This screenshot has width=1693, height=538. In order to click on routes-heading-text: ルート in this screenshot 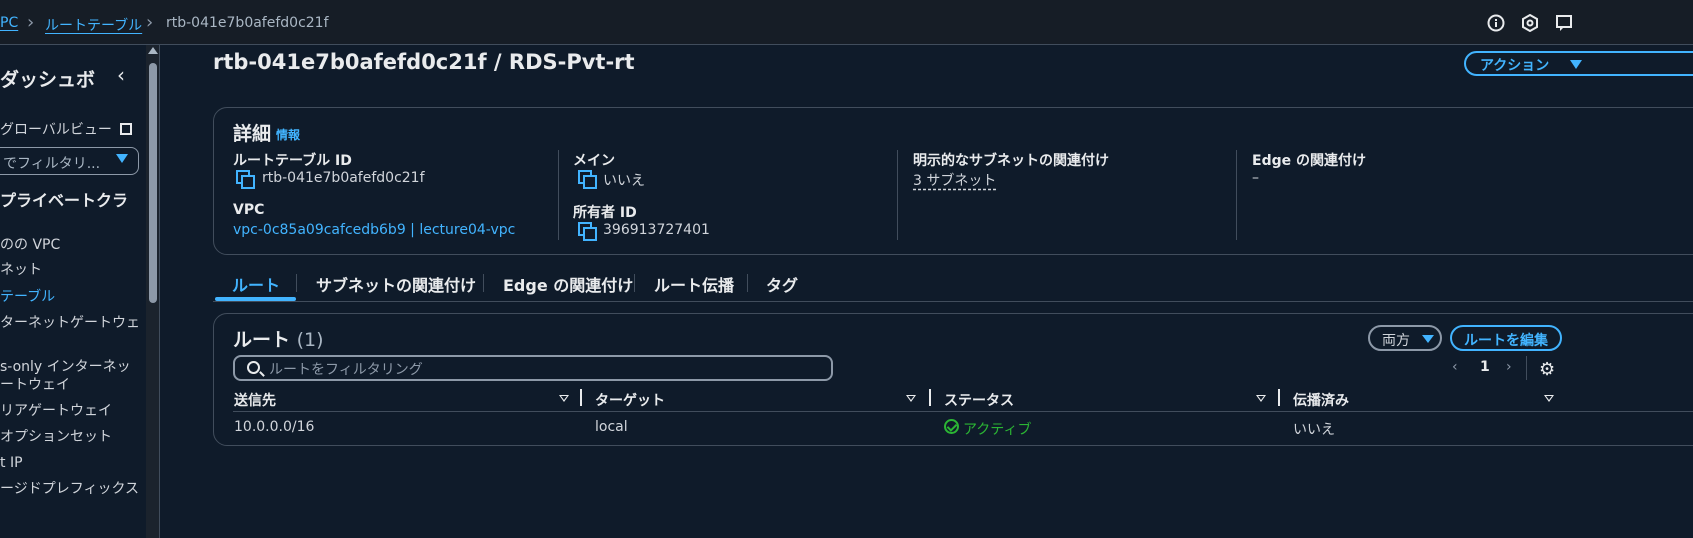, I will do `click(262, 340)`.